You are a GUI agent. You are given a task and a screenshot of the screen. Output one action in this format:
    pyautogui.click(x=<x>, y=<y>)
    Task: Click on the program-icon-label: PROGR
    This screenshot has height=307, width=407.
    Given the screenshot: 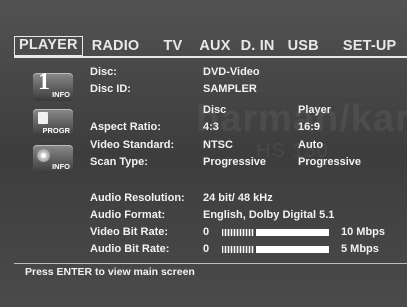 What is the action you would take?
    pyautogui.click(x=56, y=130)
    